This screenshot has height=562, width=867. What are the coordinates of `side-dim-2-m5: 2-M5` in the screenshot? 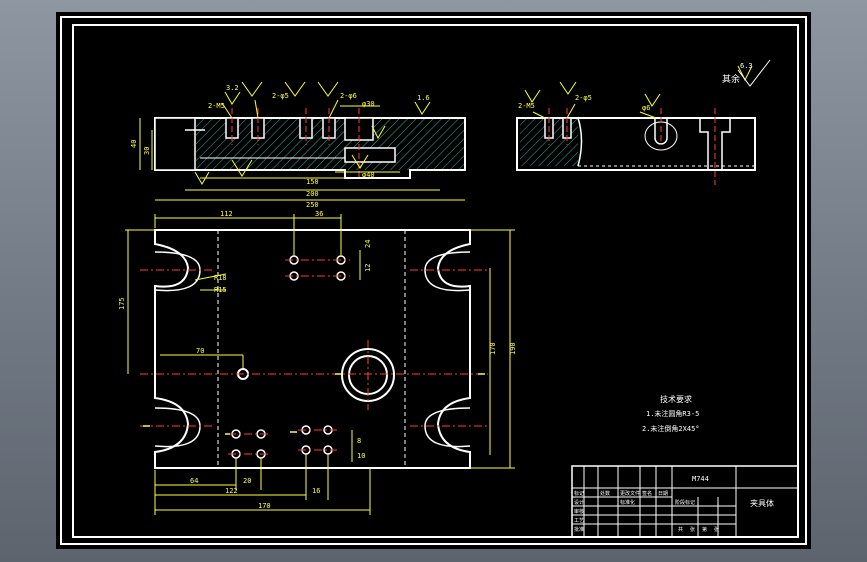 It's located at (526, 106).